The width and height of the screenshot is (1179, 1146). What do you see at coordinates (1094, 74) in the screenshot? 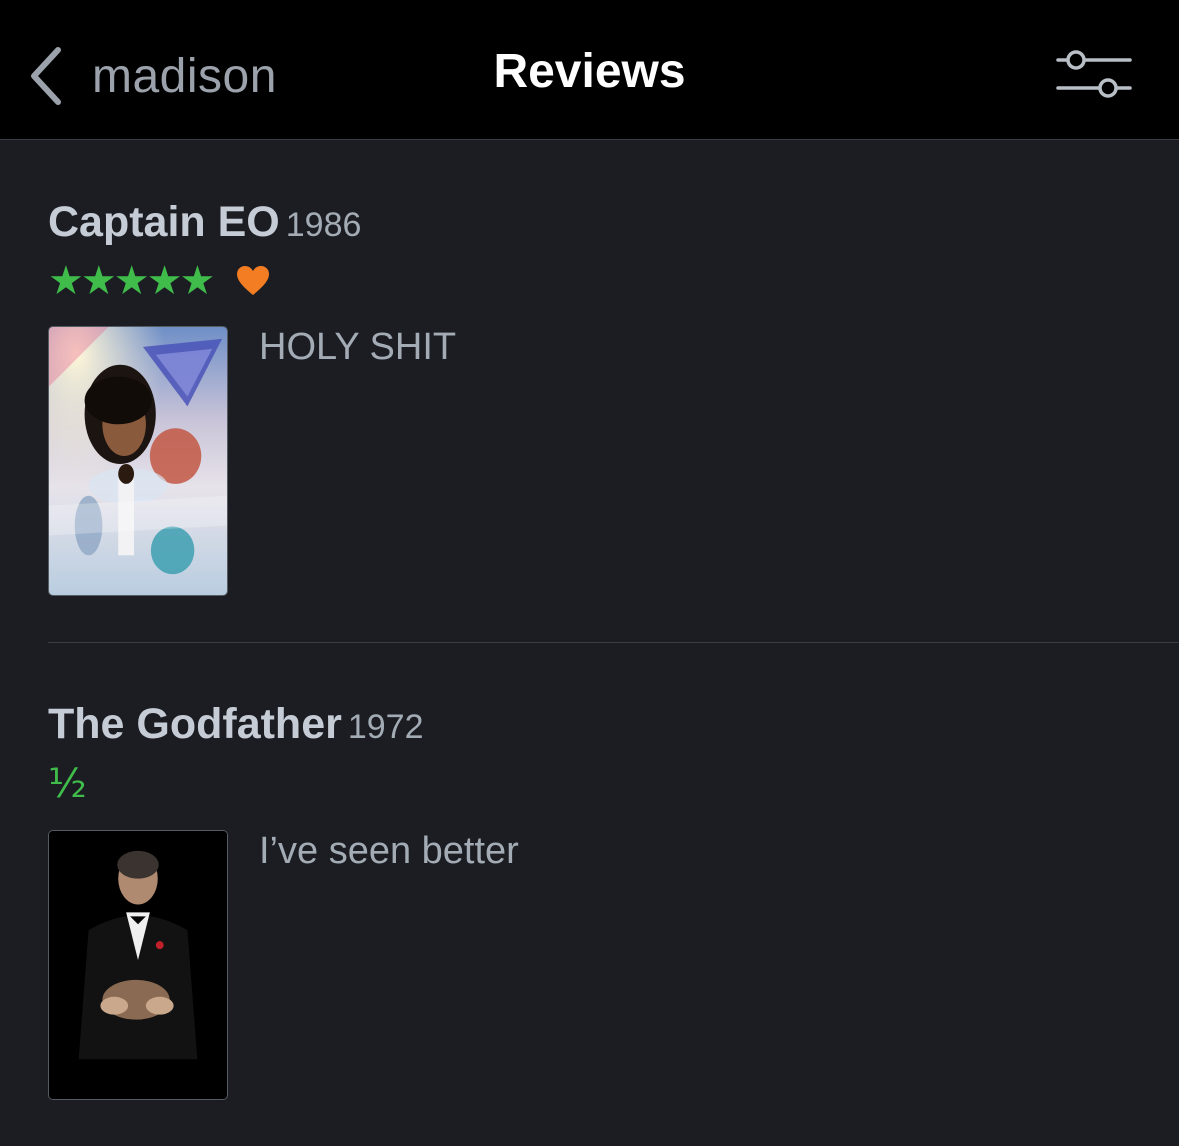
I see `sliders-icon` at bounding box center [1094, 74].